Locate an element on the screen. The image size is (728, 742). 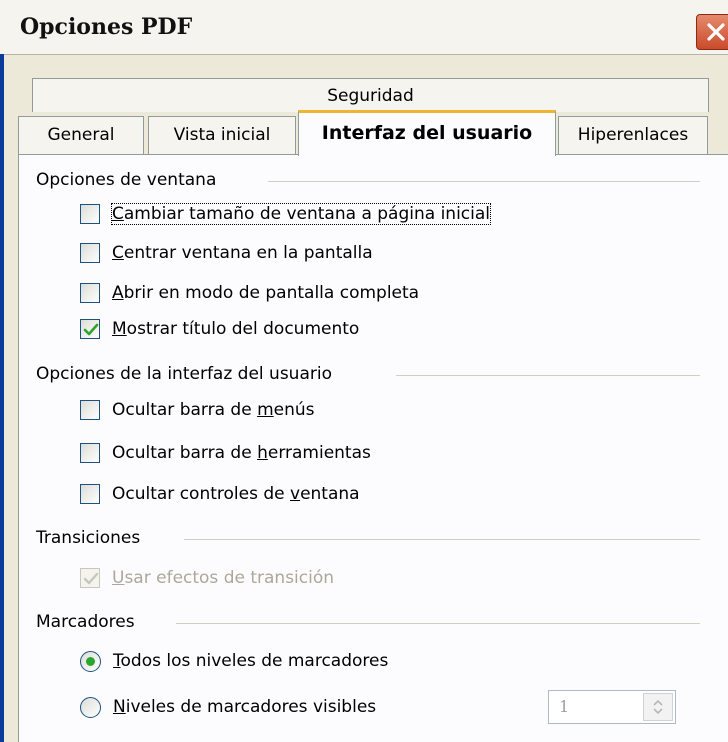
tab-hiperenlaces: Hiperenlaces is located at coordinates (633, 135).